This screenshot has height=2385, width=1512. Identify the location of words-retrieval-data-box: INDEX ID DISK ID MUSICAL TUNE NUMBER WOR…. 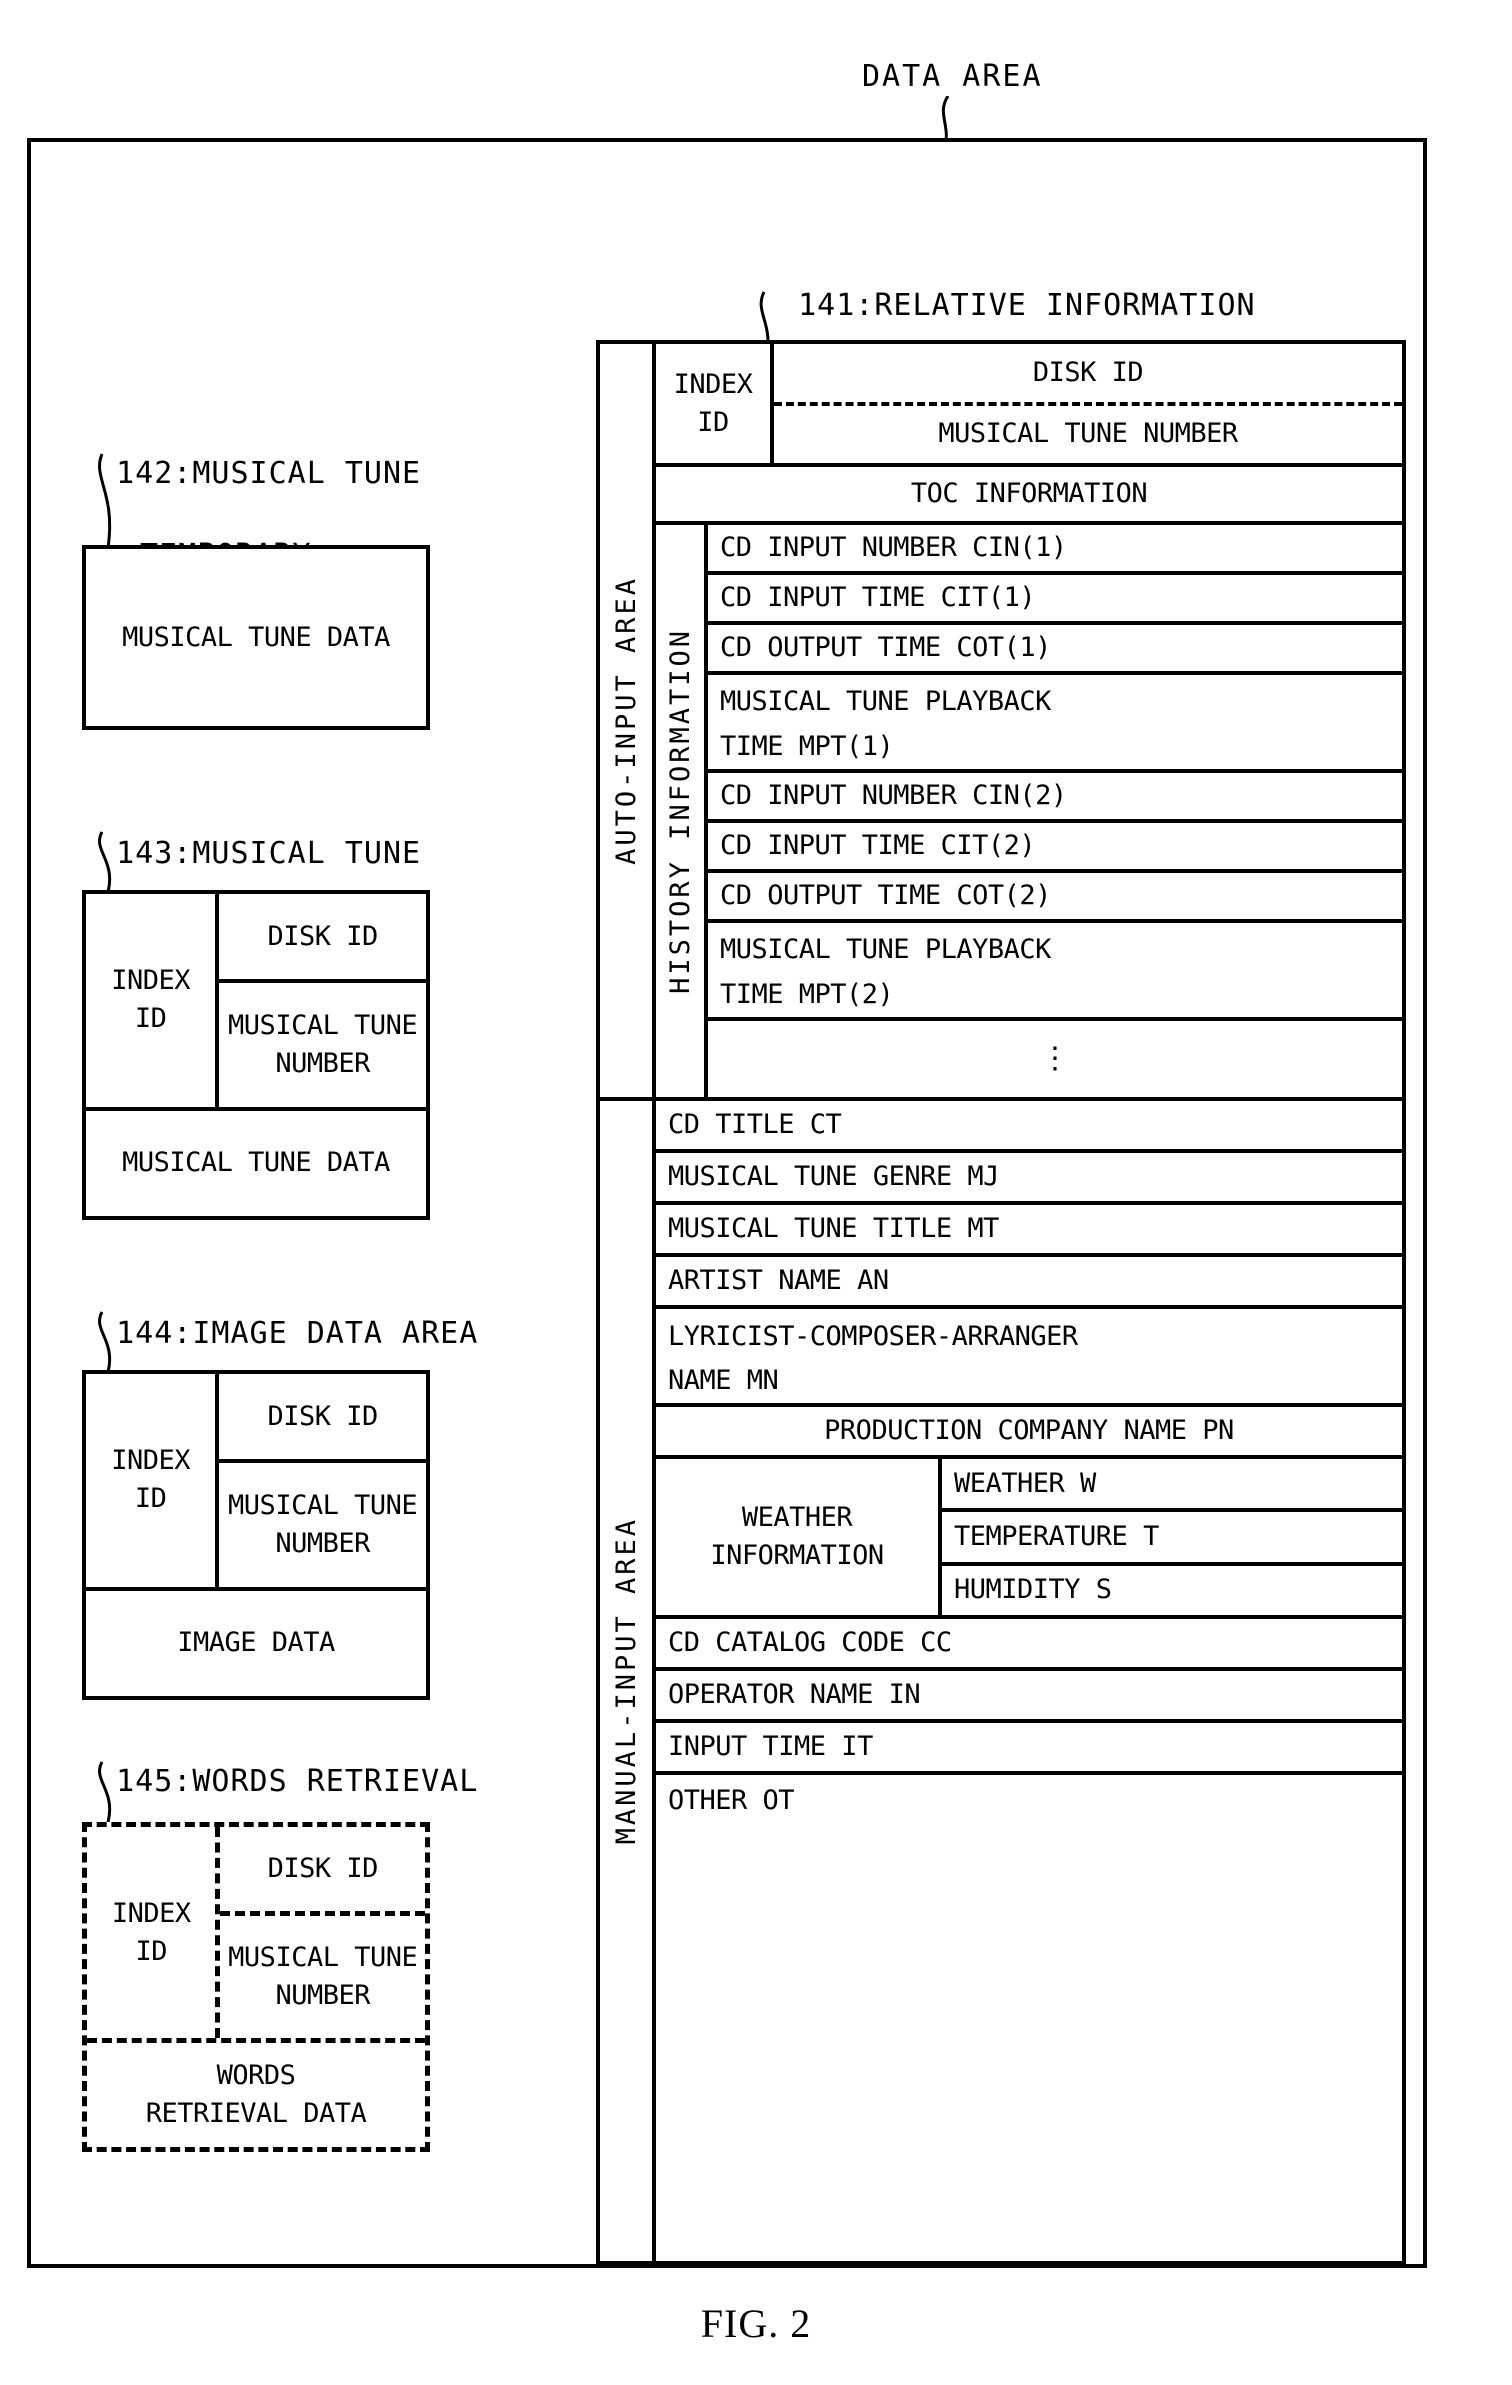
(256, 1987).